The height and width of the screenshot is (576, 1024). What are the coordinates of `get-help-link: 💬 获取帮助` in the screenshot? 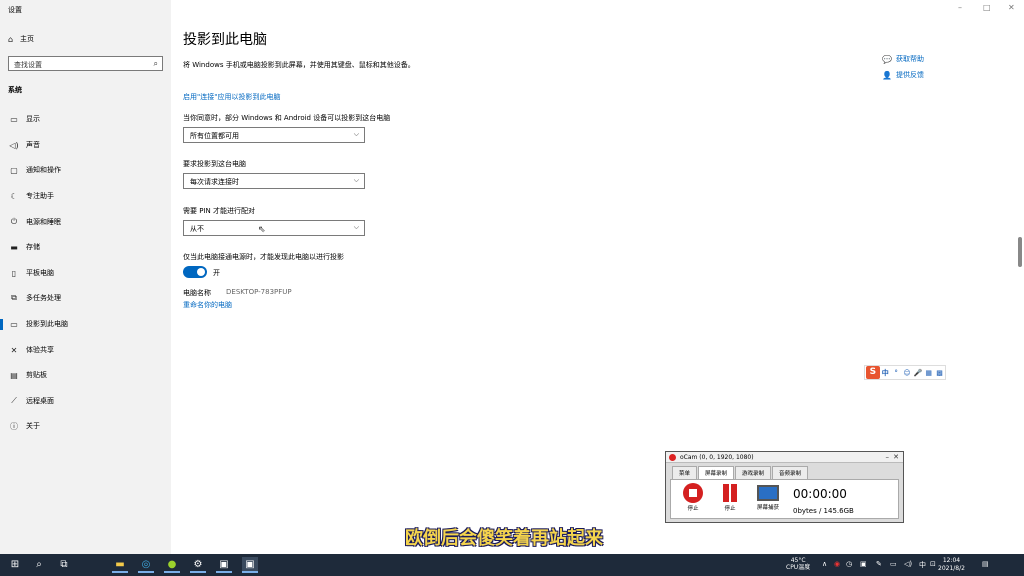 It's located at (903, 59).